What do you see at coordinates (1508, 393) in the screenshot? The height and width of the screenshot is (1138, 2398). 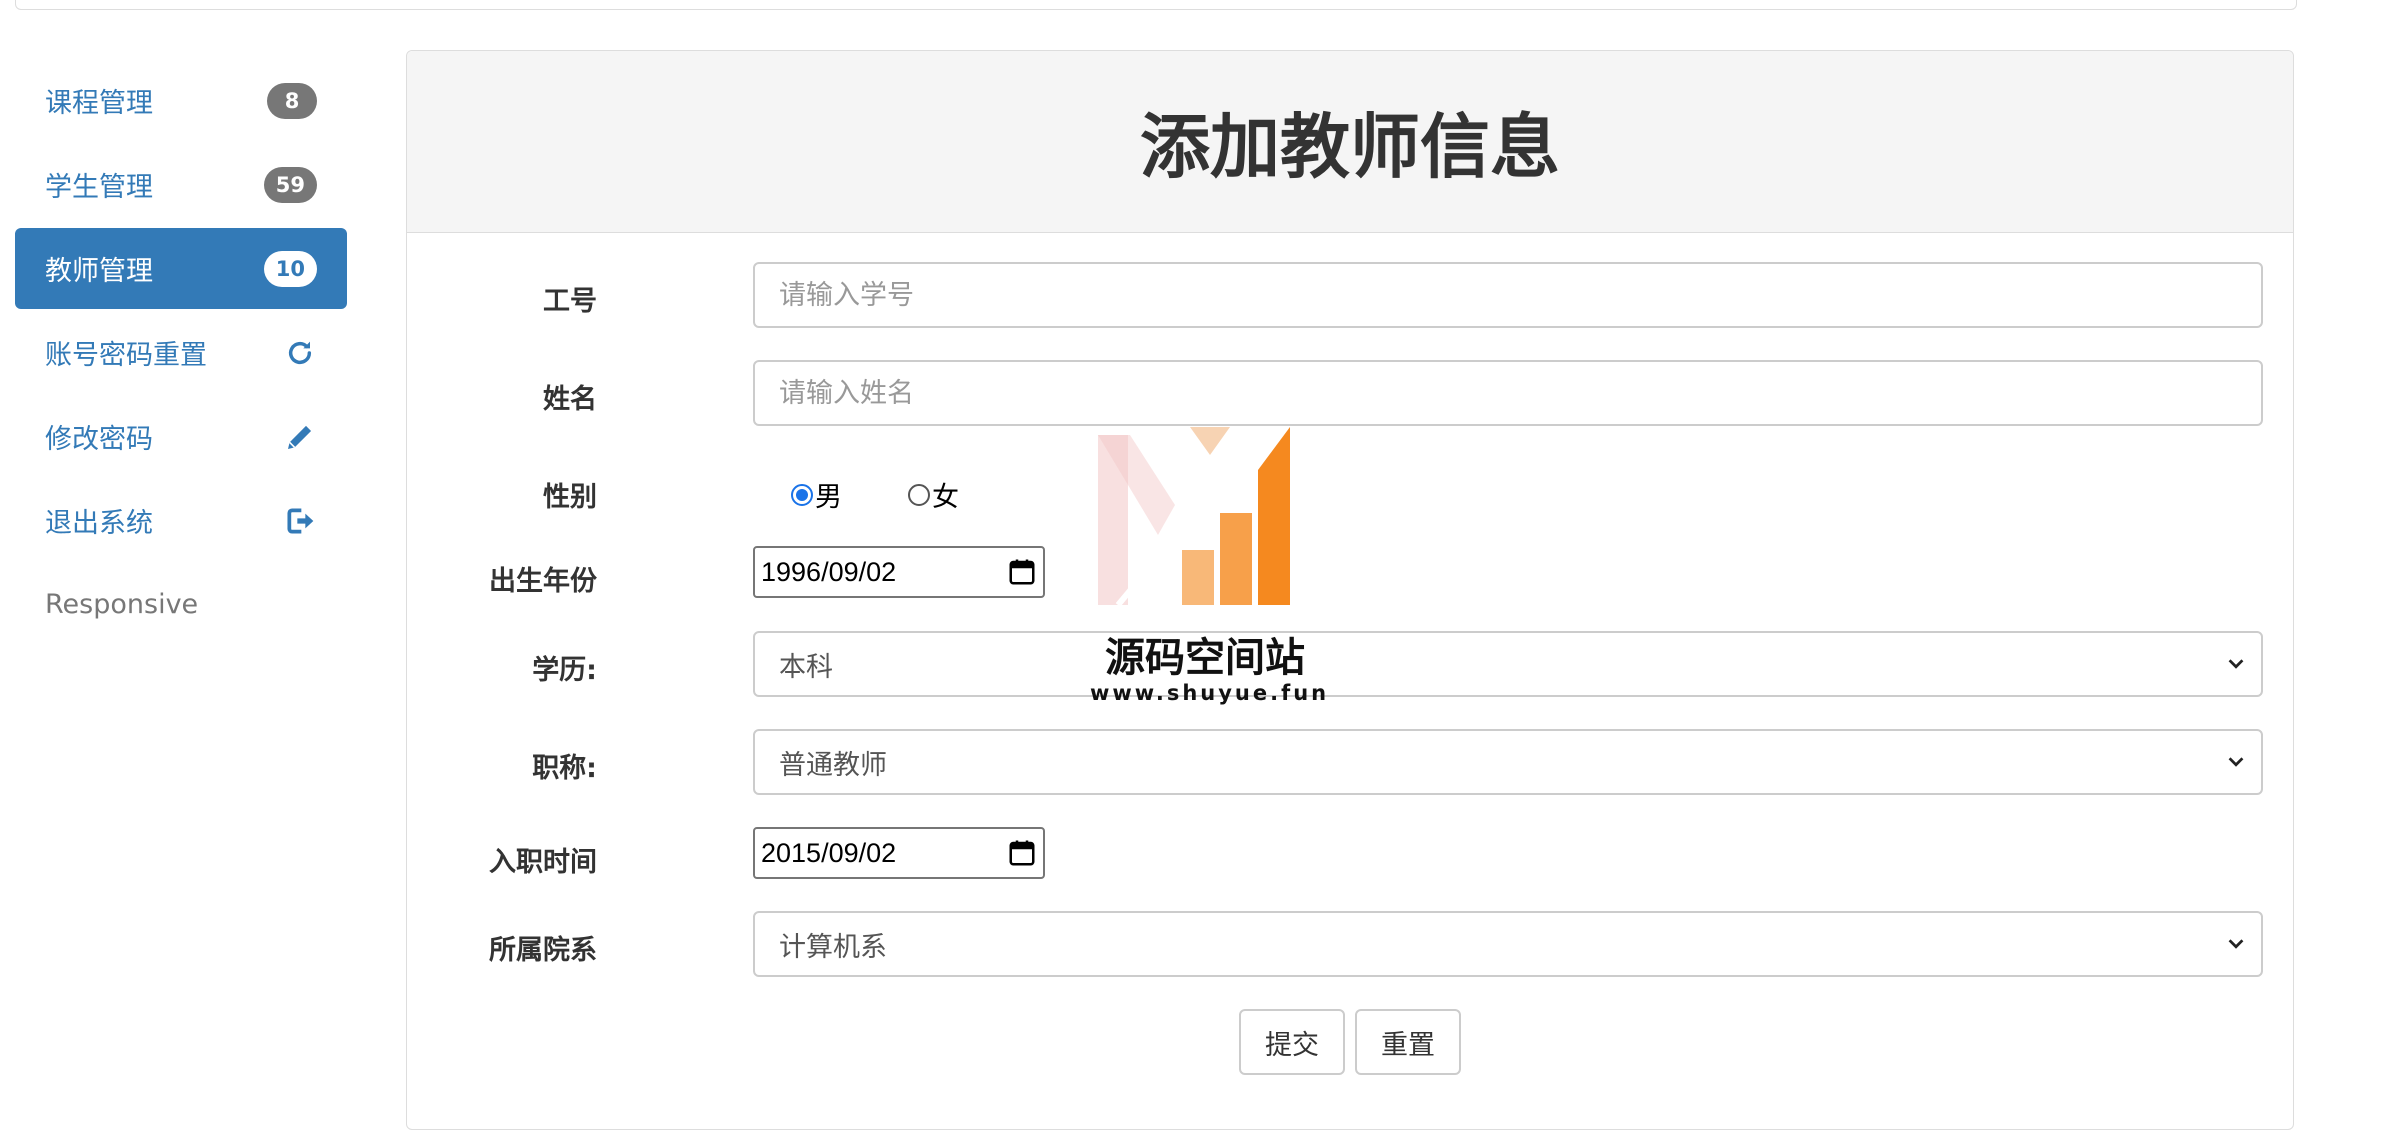 I see `teacher-name-input` at bounding box center [1508, 393].